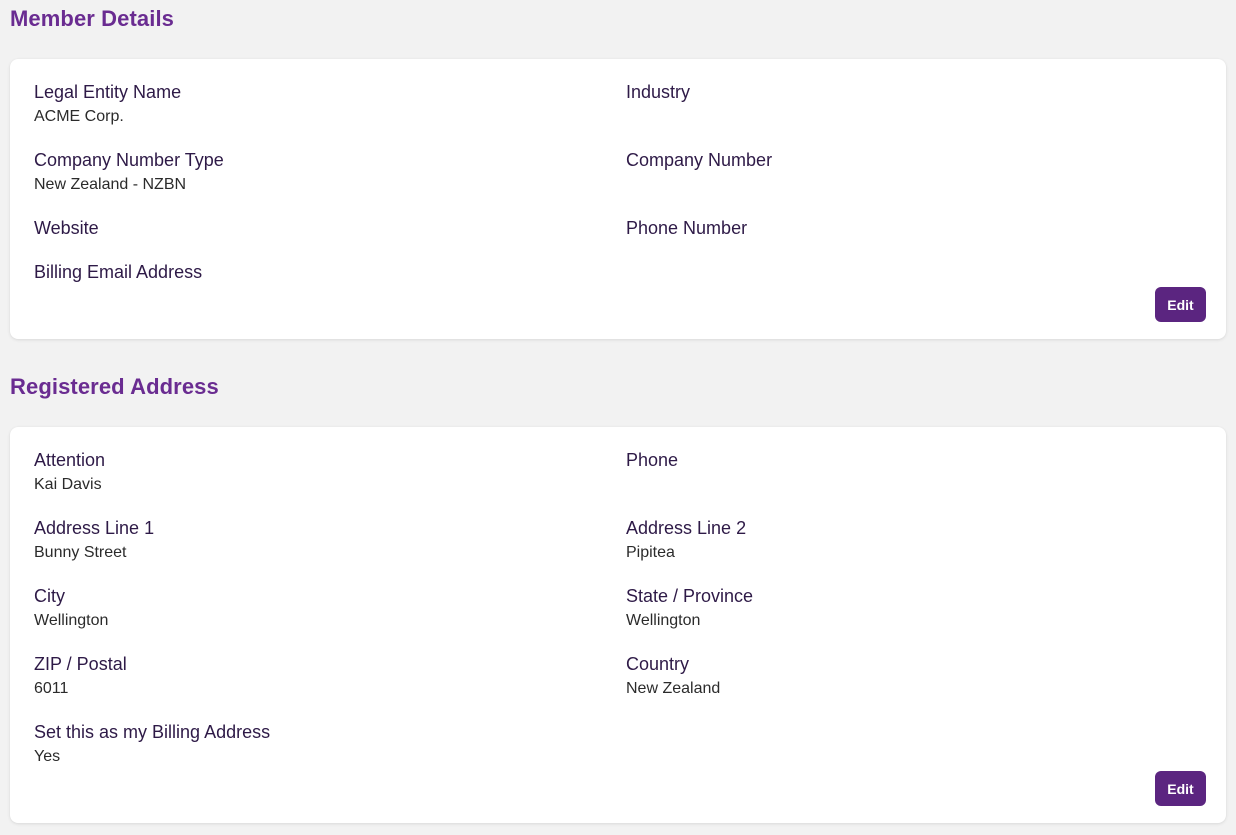  I want to click on field-label: Phone, so click(652, 460).